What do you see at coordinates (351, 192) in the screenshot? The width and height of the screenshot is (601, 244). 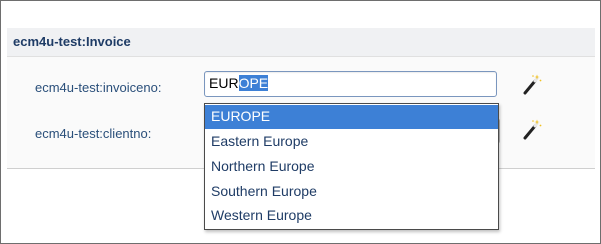 I see `autocomplete-option: Southern Europe` at bounding box center [351, 192].